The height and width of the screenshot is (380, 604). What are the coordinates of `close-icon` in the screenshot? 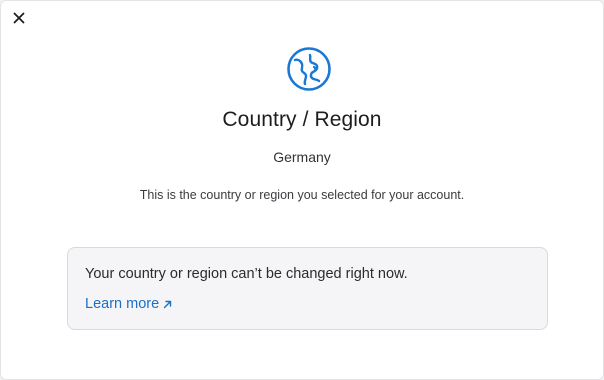 It's located at (19, 18).